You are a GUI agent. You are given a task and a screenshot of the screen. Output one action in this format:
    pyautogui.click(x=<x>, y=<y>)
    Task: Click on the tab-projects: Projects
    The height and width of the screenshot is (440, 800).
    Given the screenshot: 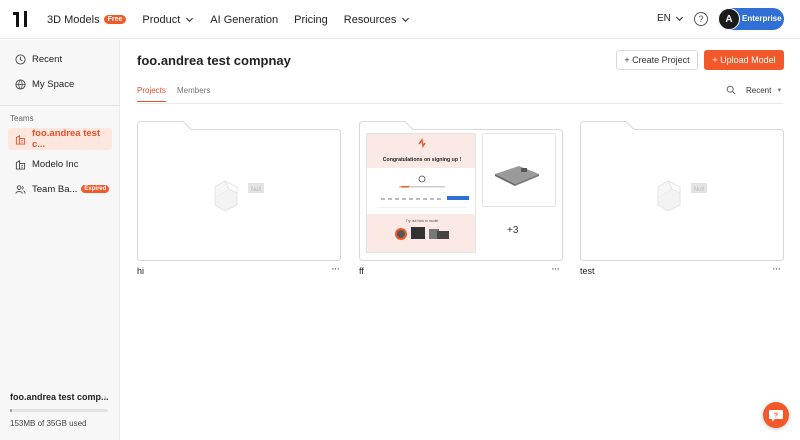 What is the action you would take?
    pyautogui.click(x=151, y=94)
    